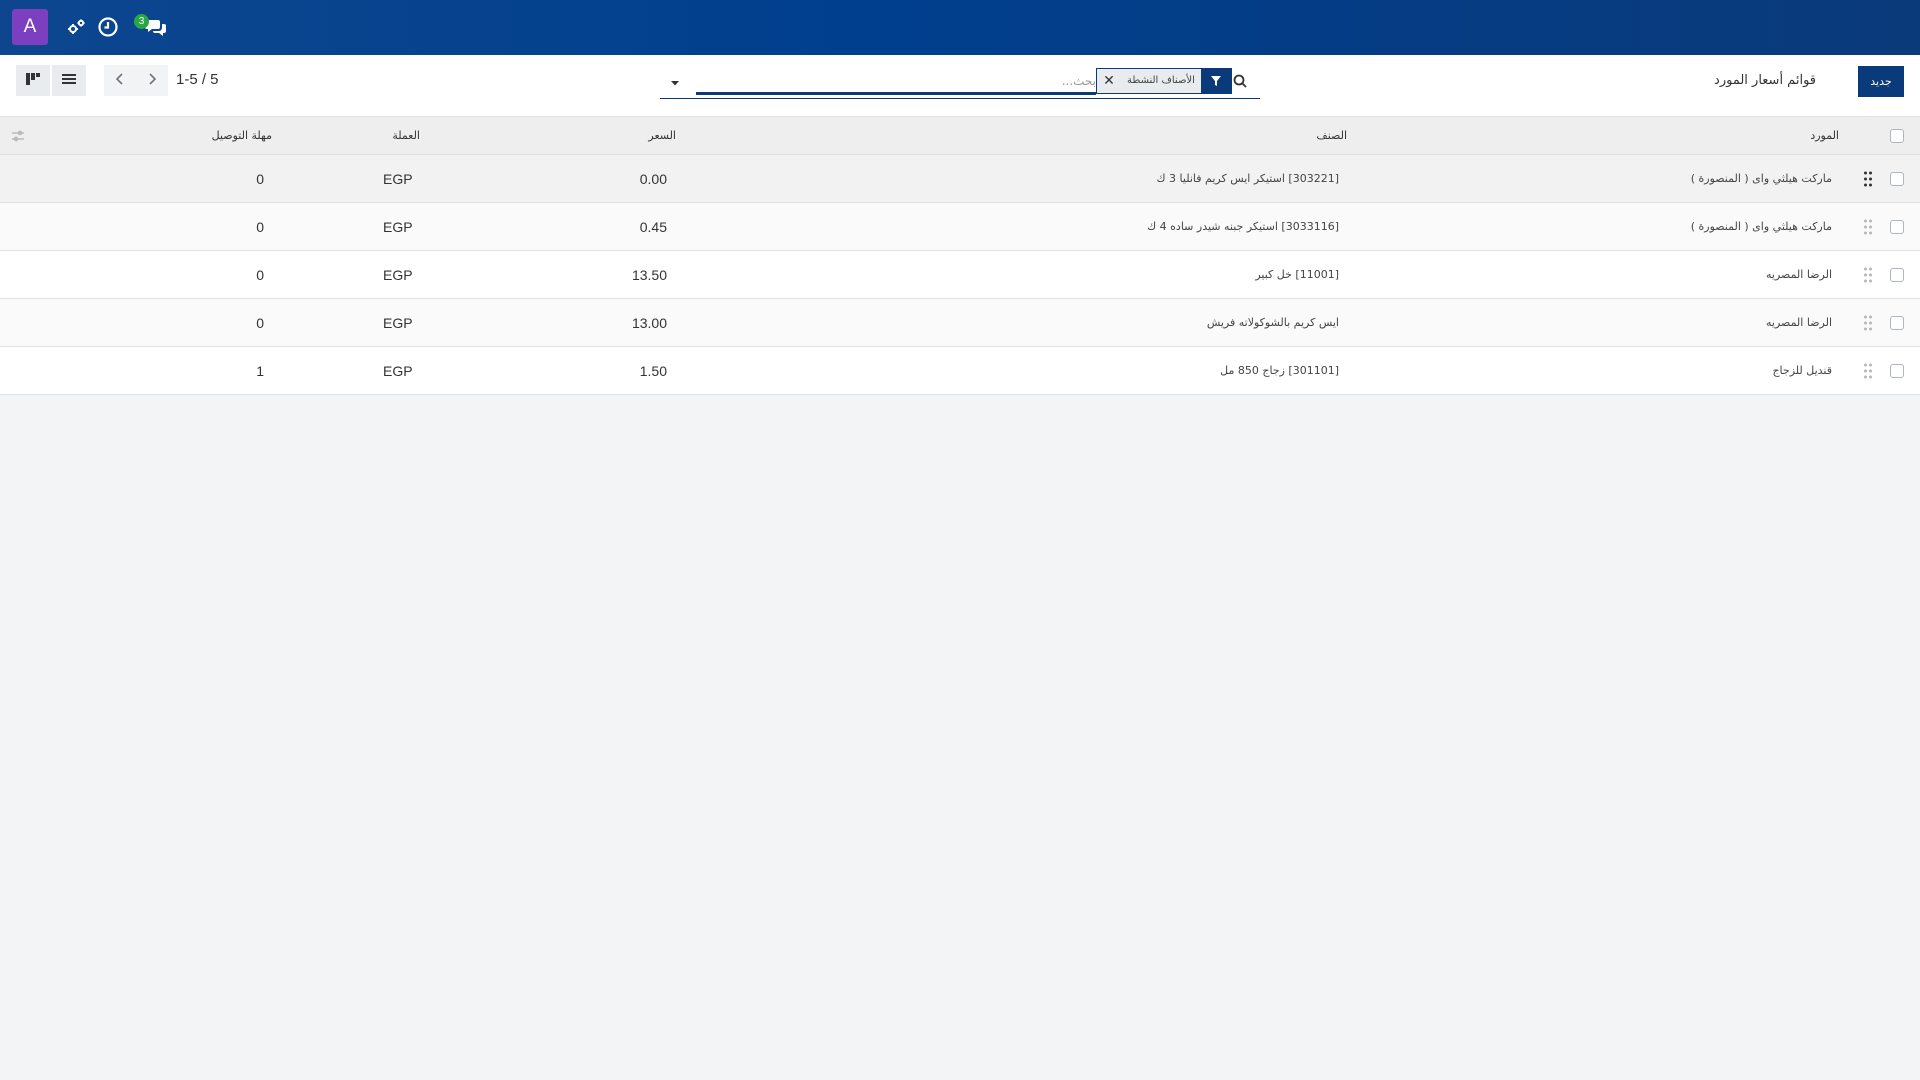 The height and width of the screenshot is (1080, 1920). What do you see at coordinates (30, 27) in the screenshot?
I see `user-avatar: A` at bounding box center [30, 27].